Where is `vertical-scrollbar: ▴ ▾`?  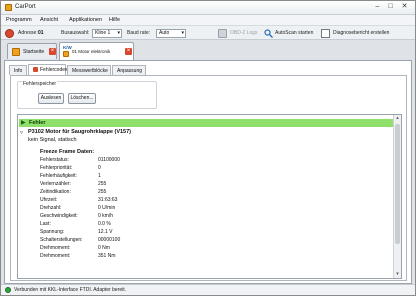 vertical-scrollbar: ▴ ▾ is located at coordinates (397, 196).